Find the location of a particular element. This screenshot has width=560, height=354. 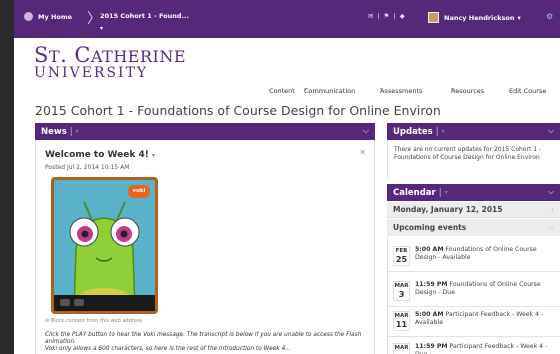

settings-gear-icon: ⚙ is located at coordinates (549, 16).